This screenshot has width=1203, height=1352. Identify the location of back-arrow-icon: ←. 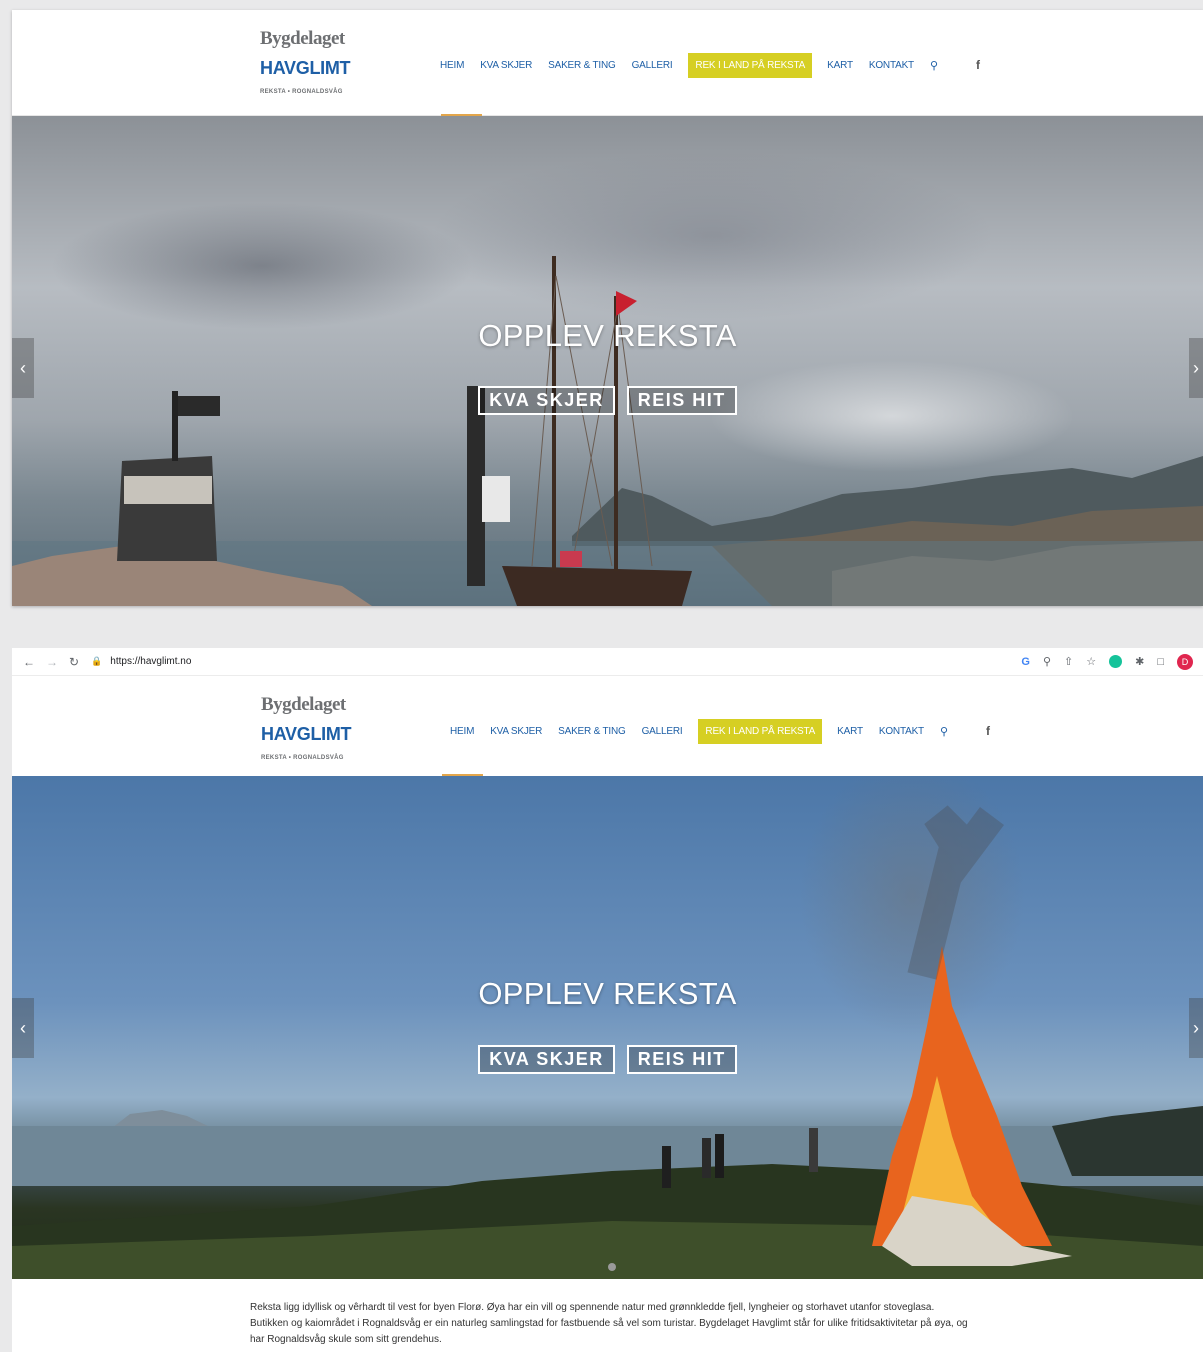
(29, 662).